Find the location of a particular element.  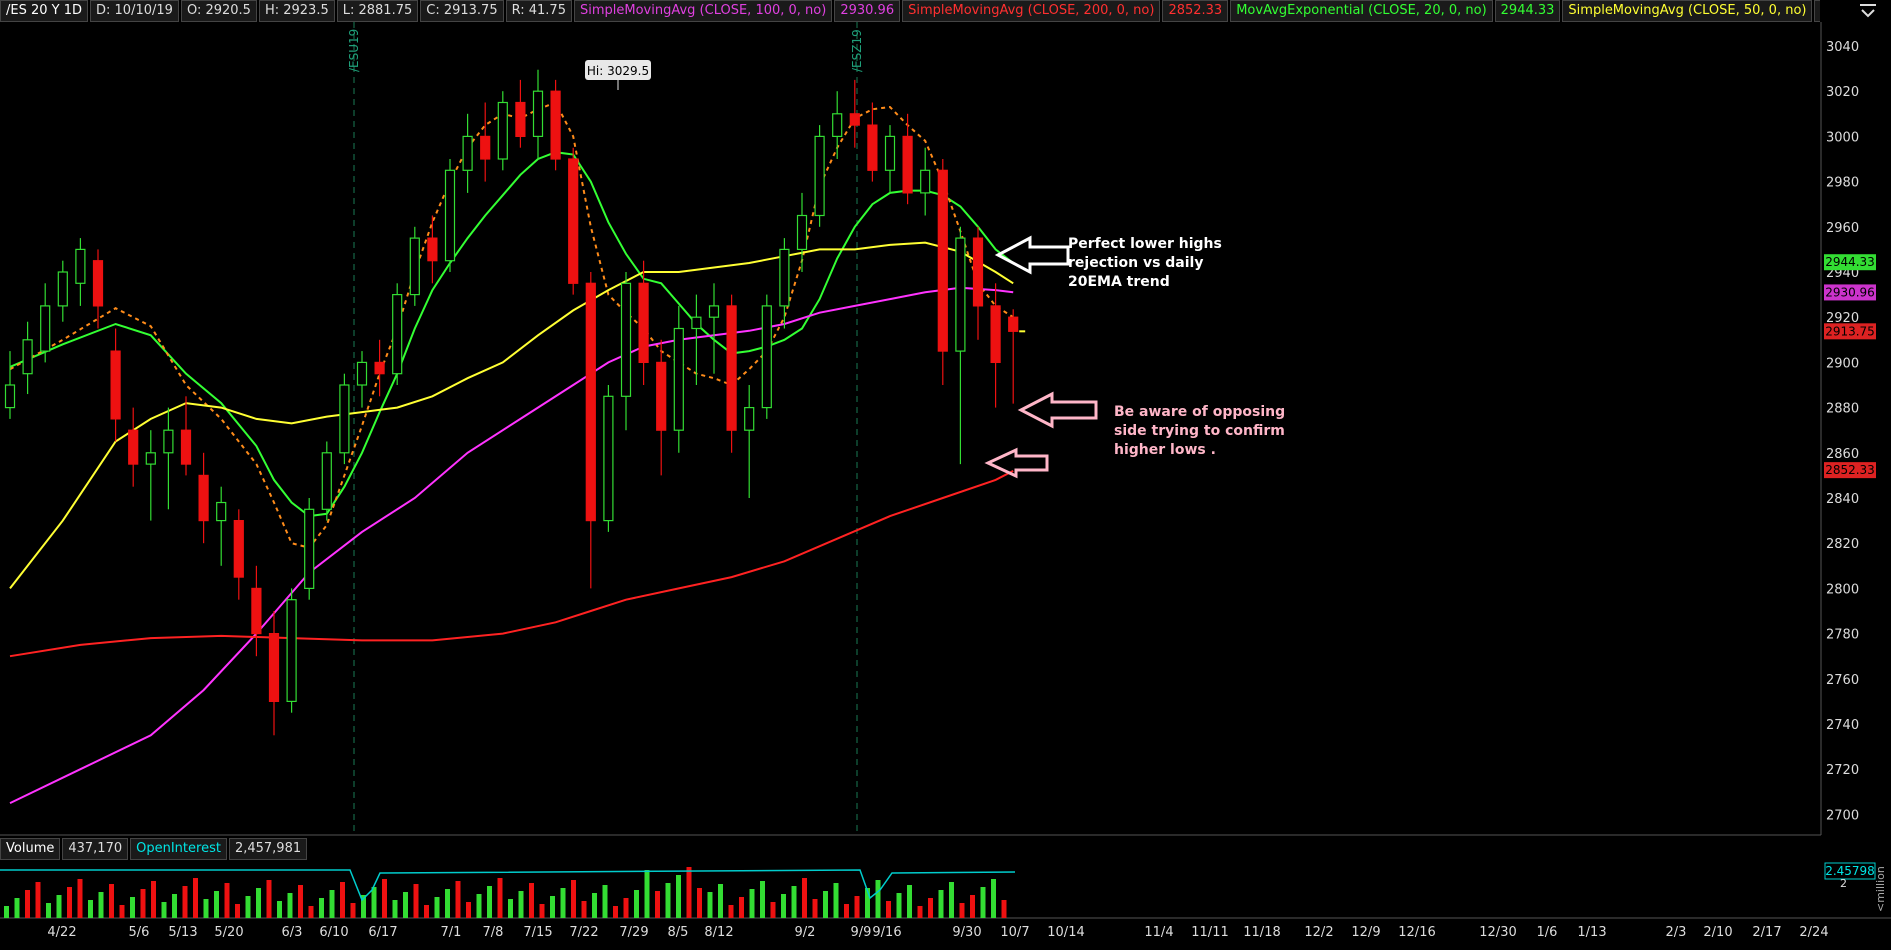

y-tick-label: 2740 is located at coordinates (1842, 725).